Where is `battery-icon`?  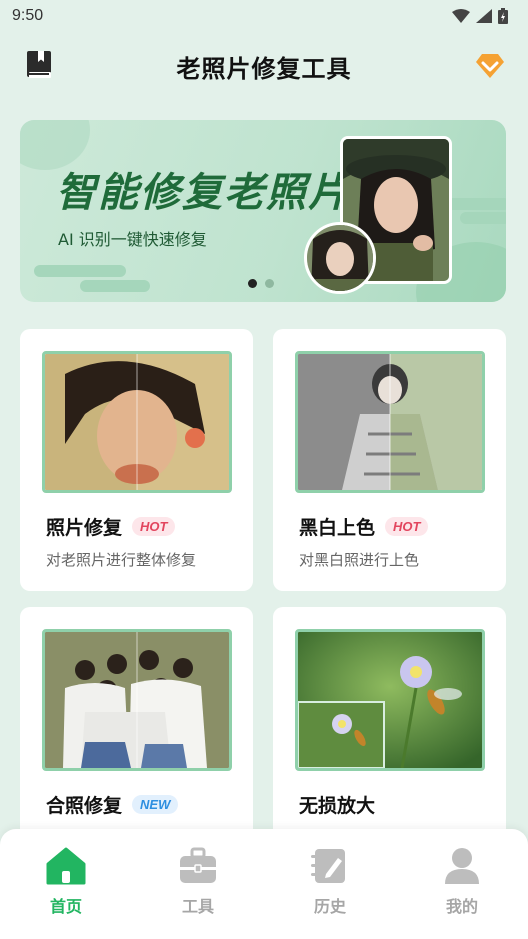 battery-icon is located at coordinates (503, 16).